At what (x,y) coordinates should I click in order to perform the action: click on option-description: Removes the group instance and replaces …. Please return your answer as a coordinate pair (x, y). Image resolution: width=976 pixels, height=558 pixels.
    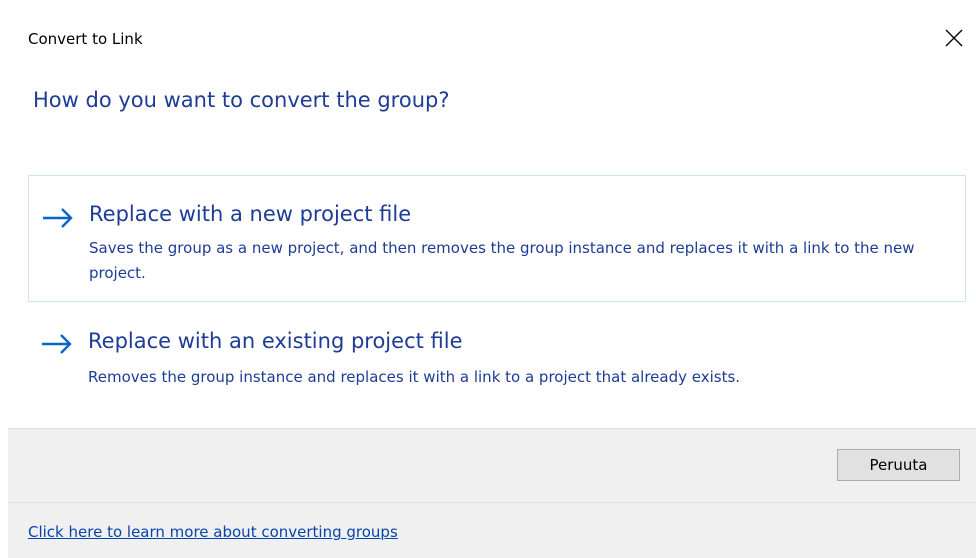
    Looking at the image, I should click on (414, 377).